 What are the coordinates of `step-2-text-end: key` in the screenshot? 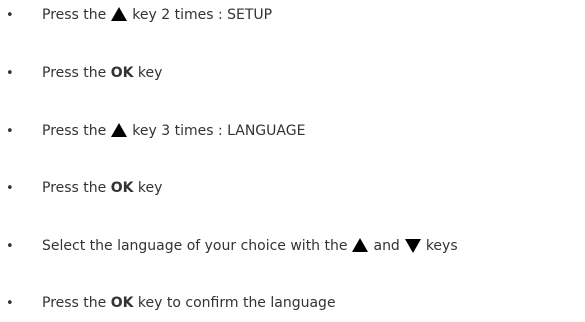 It's located at (148, 73).